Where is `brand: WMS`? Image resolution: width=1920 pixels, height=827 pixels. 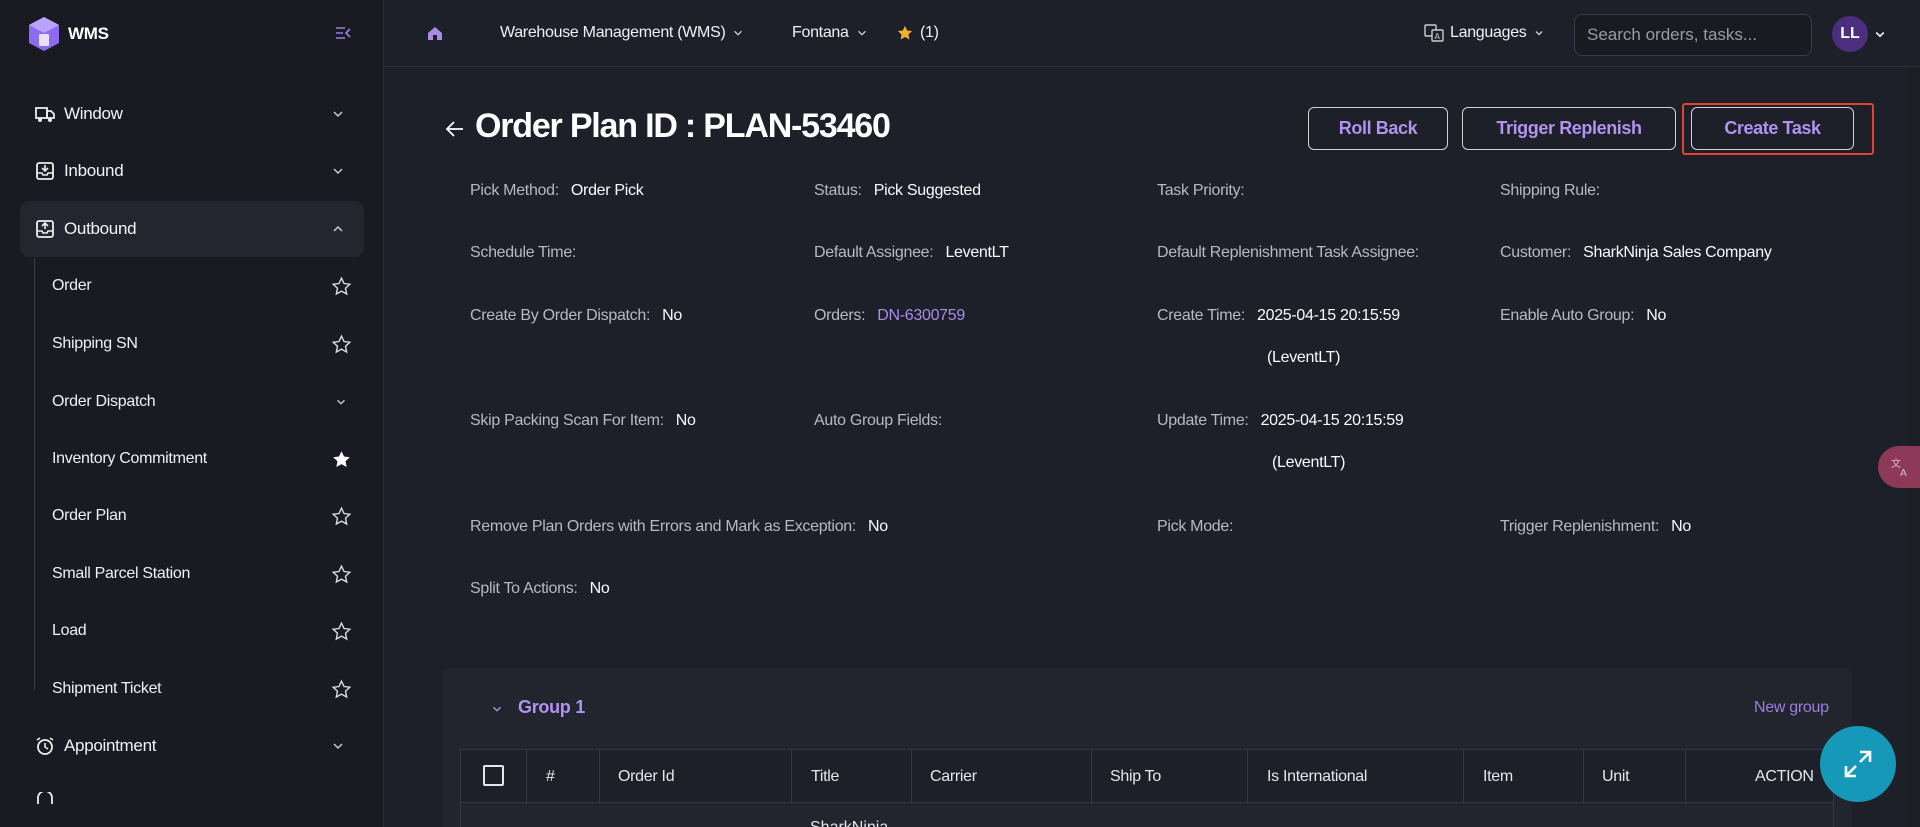
brand: WMS is located at coordinates (68, 34).